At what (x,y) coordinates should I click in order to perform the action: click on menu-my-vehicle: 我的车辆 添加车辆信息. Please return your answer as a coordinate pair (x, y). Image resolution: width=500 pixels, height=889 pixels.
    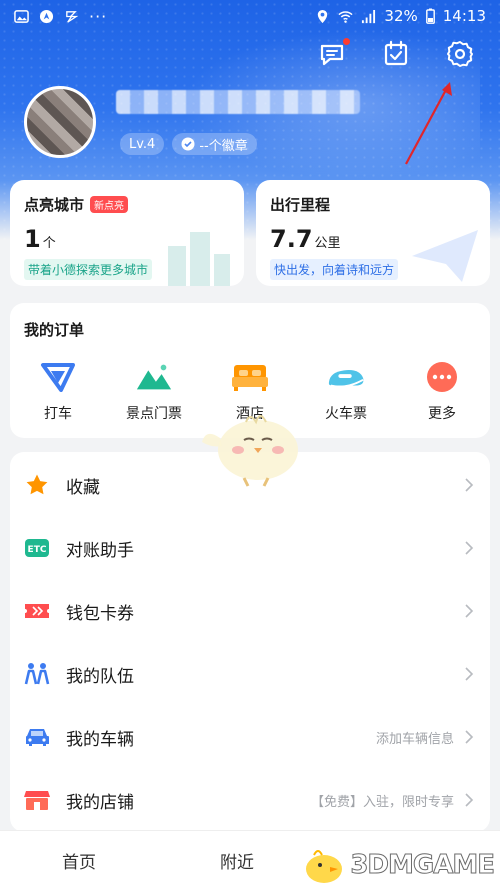
    Looking at the image, I should click on (250, 737).